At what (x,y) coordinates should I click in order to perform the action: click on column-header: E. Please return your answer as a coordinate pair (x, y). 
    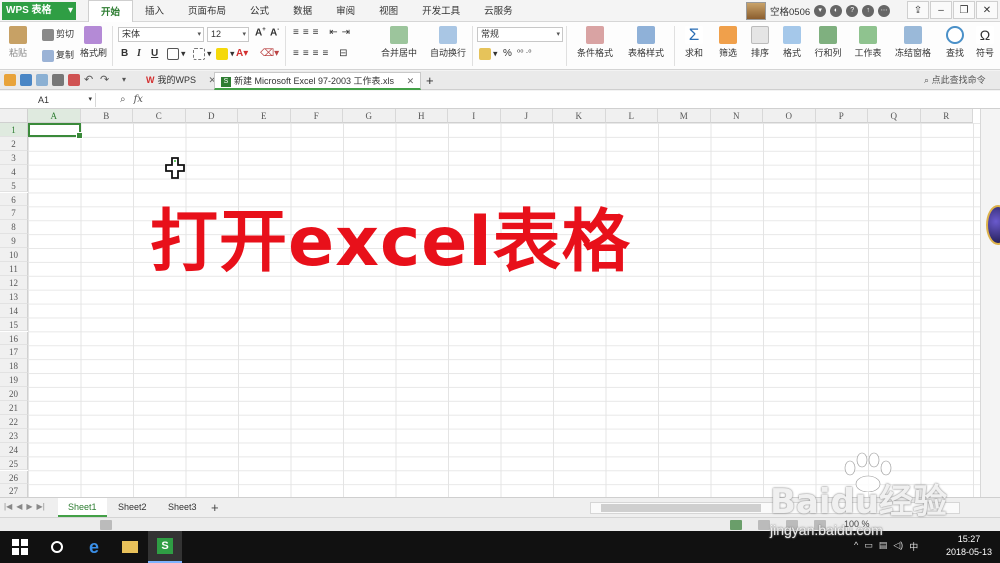
    Looking at the image, I should click on (264, 116).